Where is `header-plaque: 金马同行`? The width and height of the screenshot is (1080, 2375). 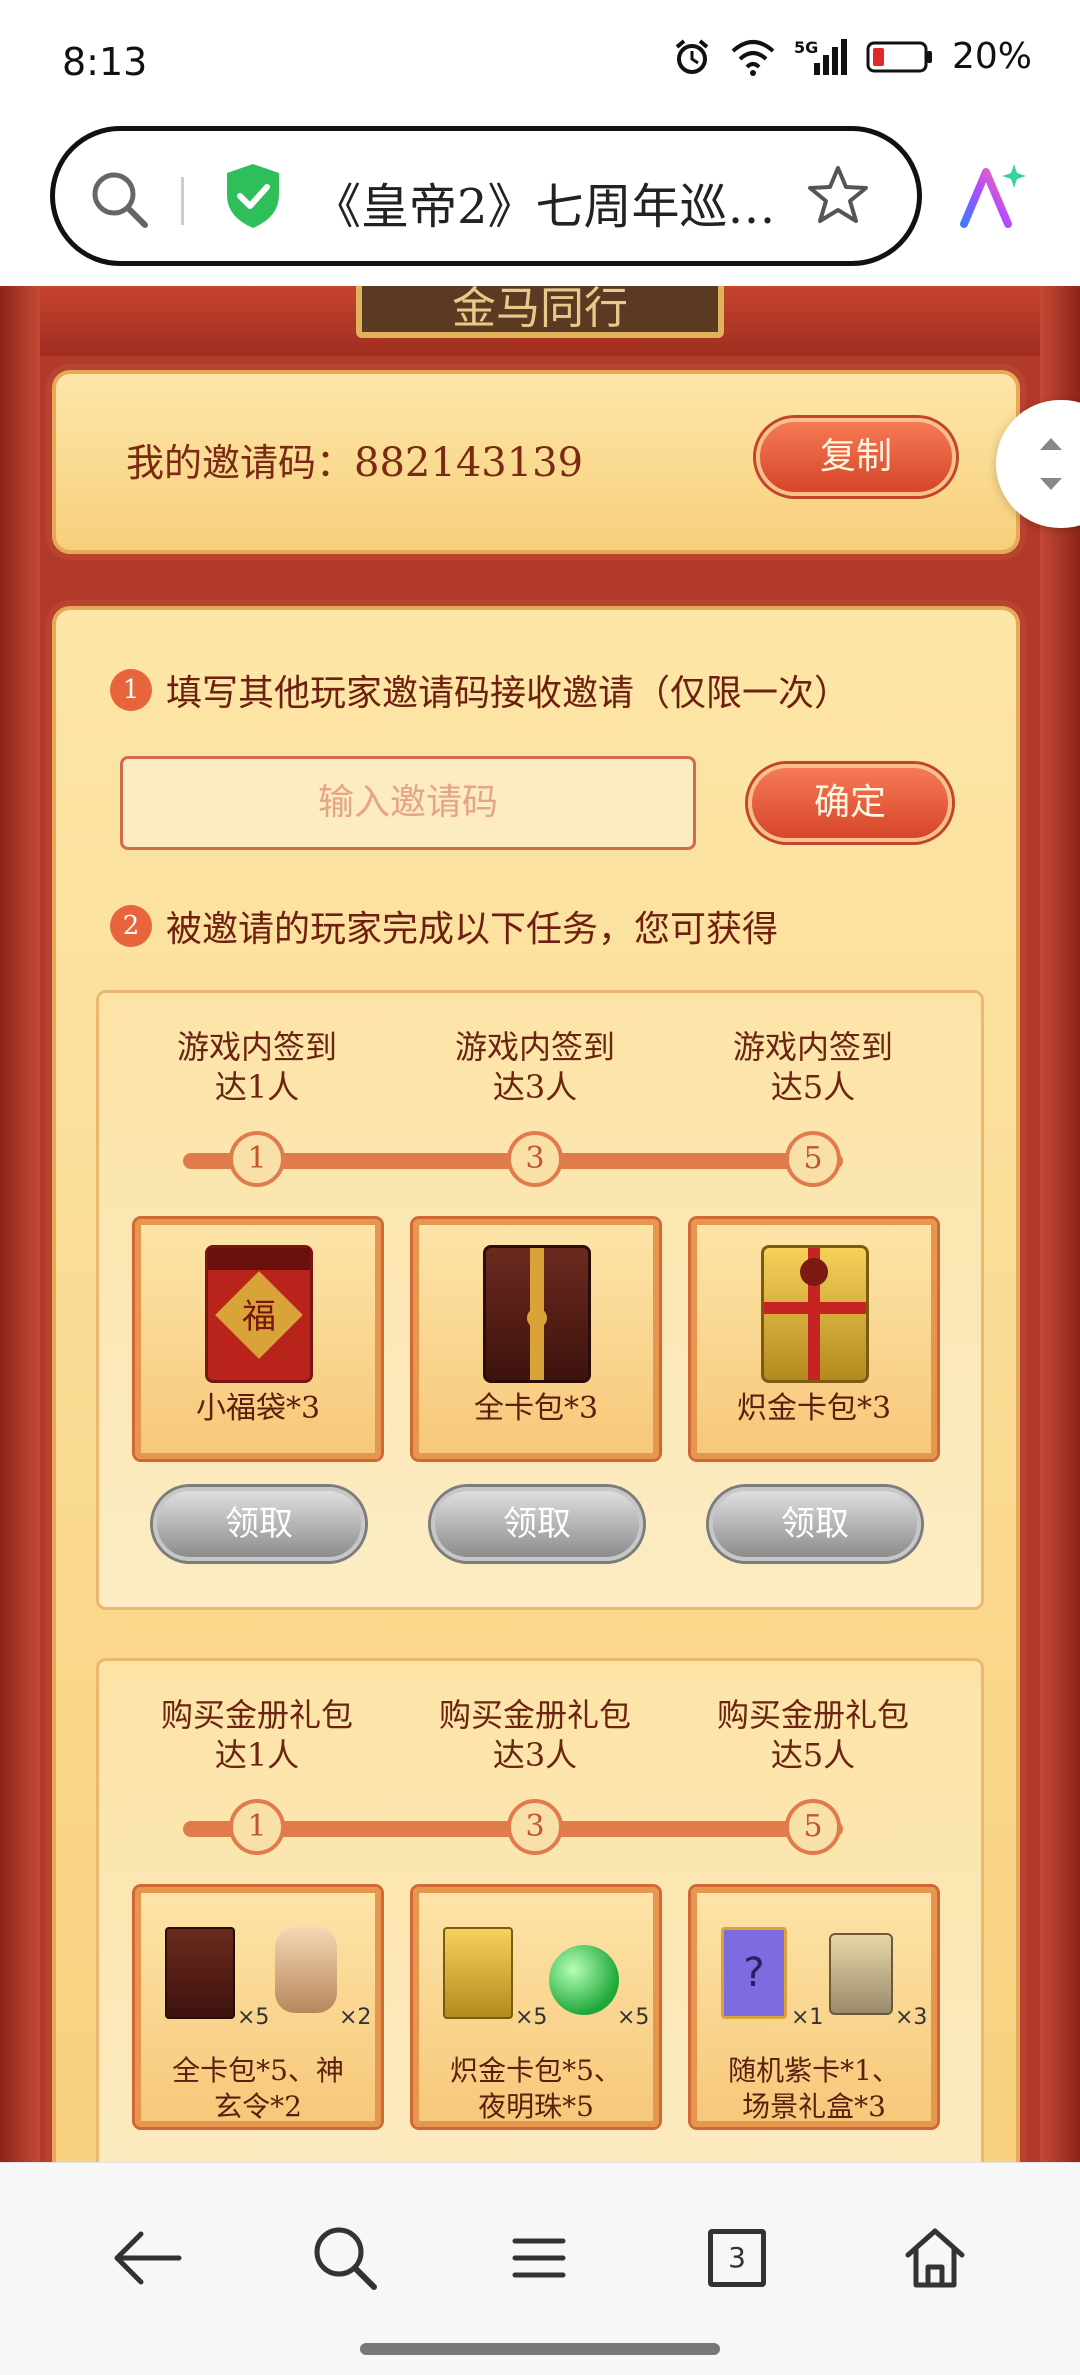 header-plaque: 金马同行 is located at coordinates (540, 312).